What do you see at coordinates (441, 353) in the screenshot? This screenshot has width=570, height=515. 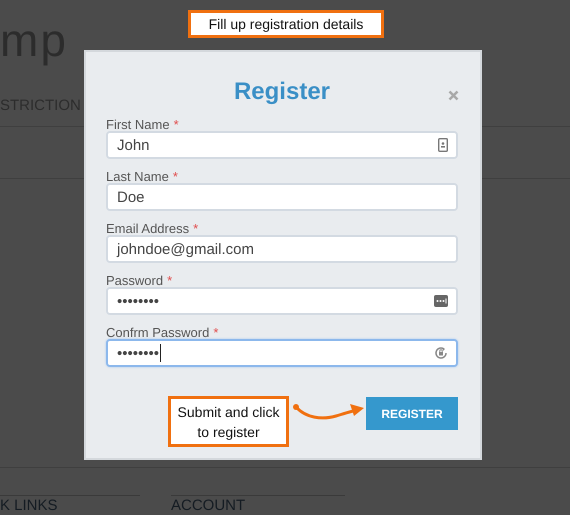 I see `sync-icon` at bounding box center [441, 353].